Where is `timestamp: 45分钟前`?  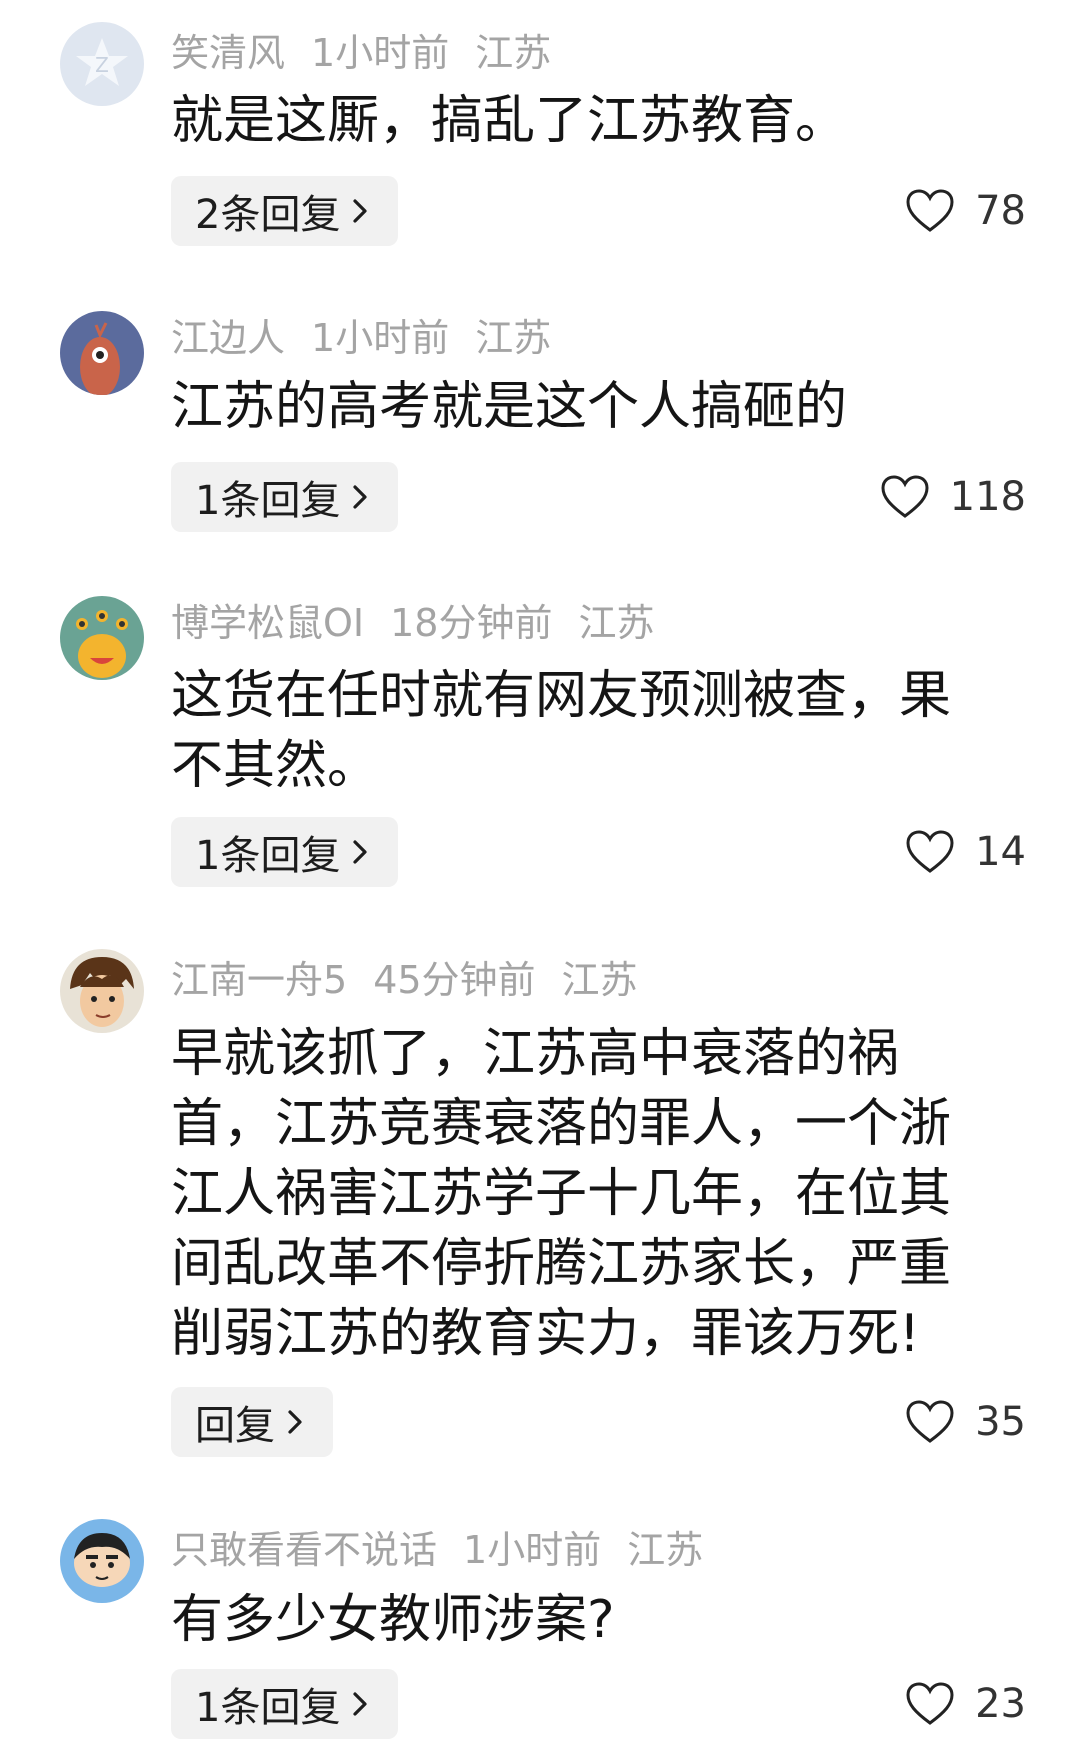 timestamp: 45分钟前 is located at coordinates (454, 980).